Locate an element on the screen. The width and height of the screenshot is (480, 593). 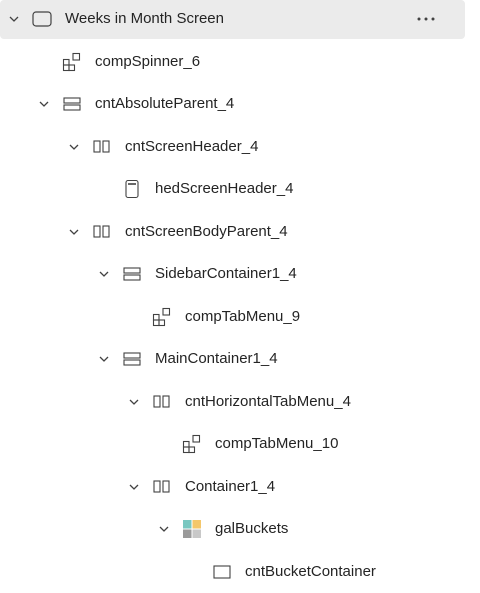
tree-item-label: MainContainer1_4 is located at coordinates (216, 358).